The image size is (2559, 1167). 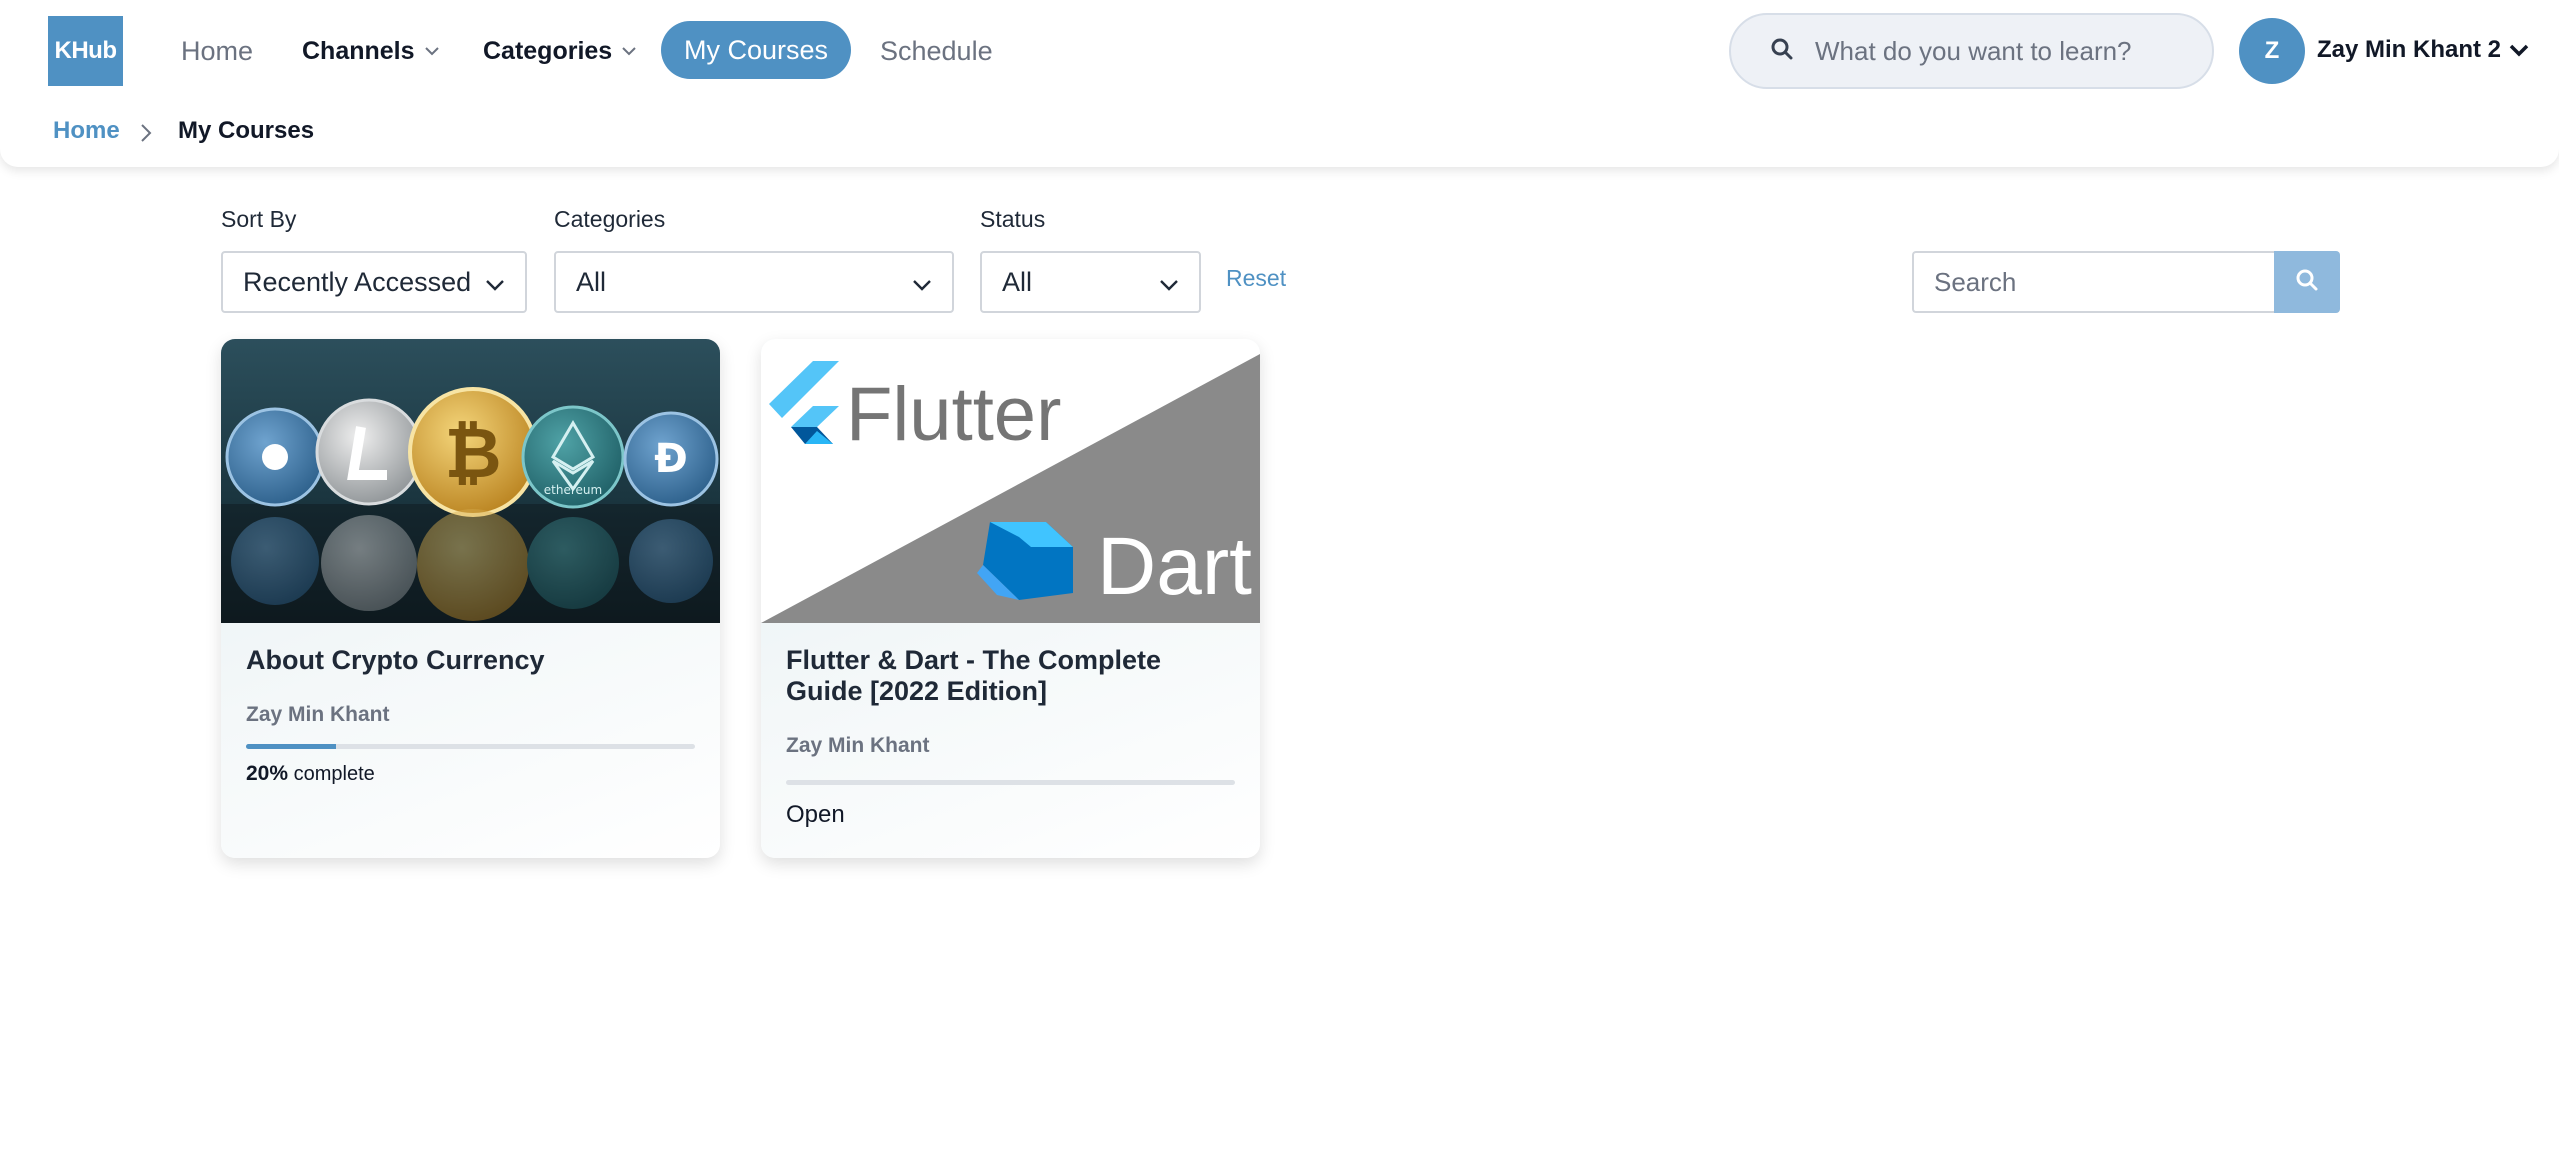 I want to click on nav-my-courses-link: My Courses, so click(x=756, y=50).